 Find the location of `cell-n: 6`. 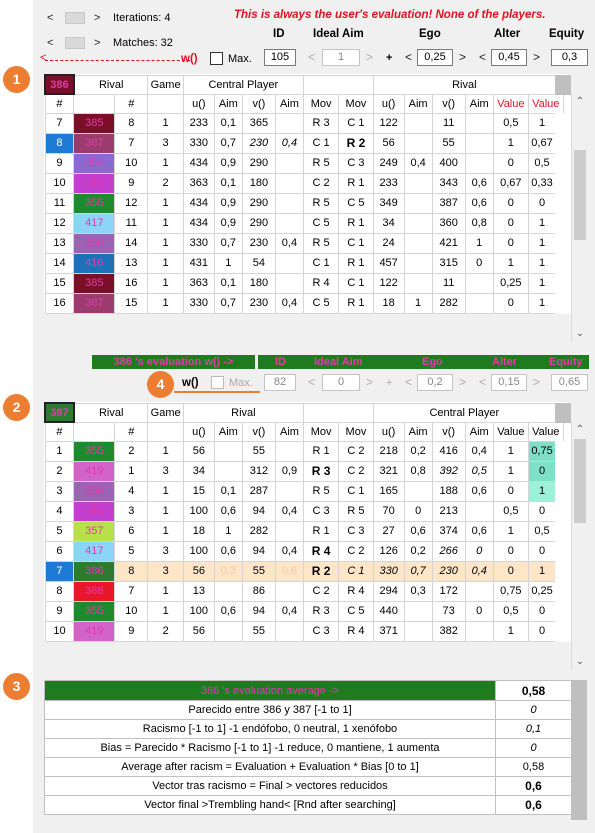

cell-n: 6 is located at coordinates (59, 551).